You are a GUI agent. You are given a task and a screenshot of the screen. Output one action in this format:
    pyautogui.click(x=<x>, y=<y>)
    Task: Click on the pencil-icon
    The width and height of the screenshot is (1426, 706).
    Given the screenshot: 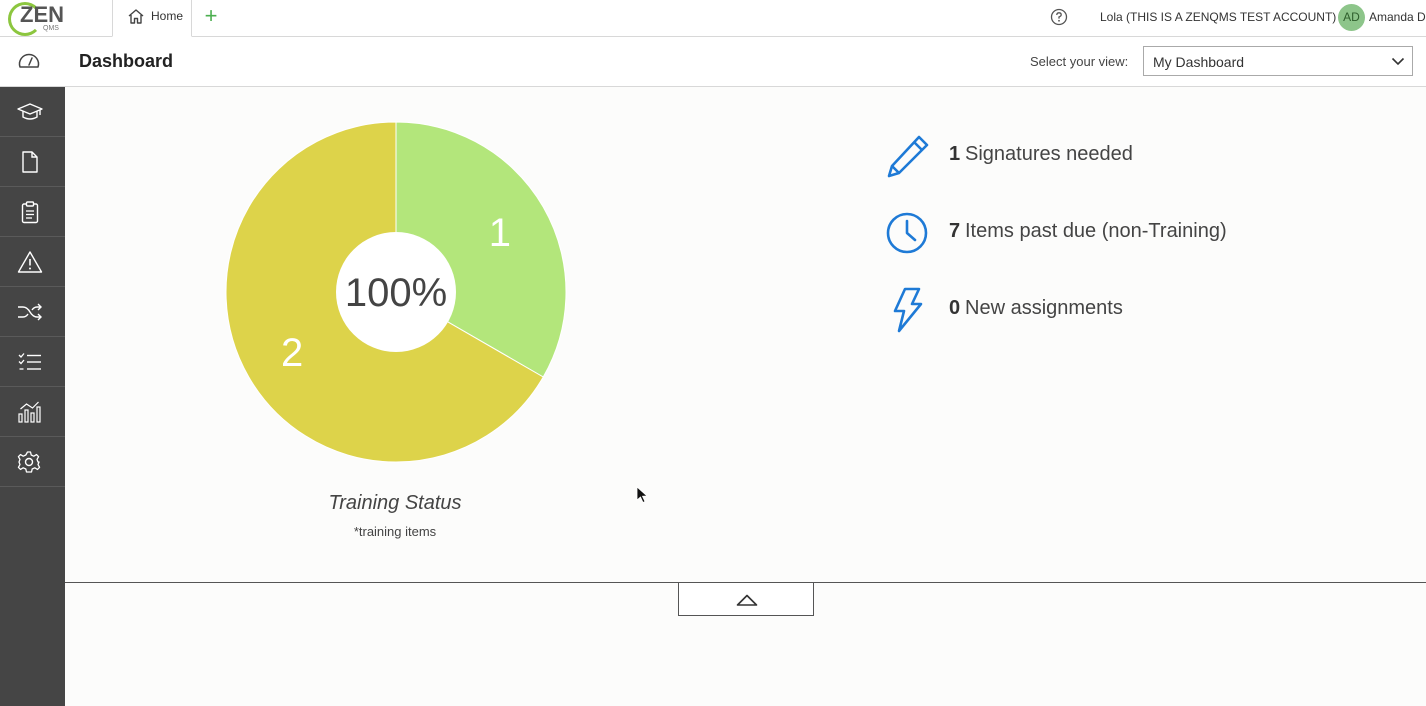 What is the action you would take?
    pyautogui.click(x=908, y=156)
    